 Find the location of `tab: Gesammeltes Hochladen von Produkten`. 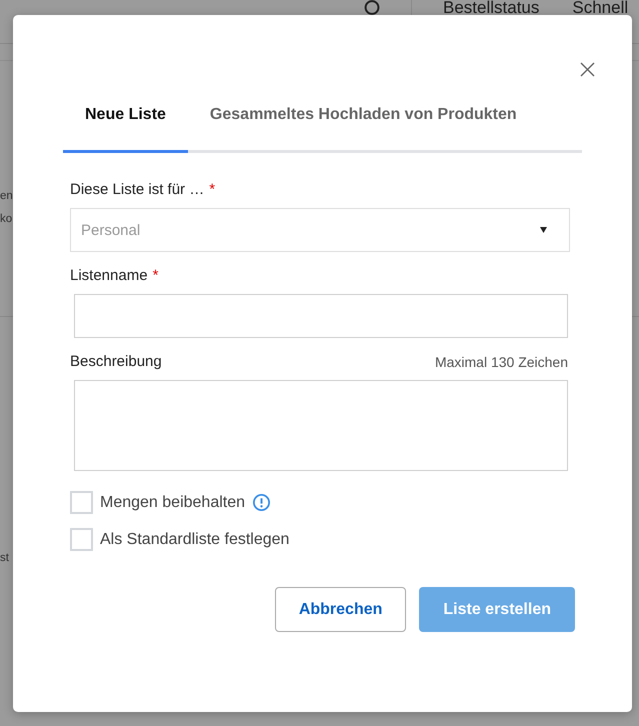

tab: Gesammeltes Hochladen von Produkten is located at coordinates (363, 124).